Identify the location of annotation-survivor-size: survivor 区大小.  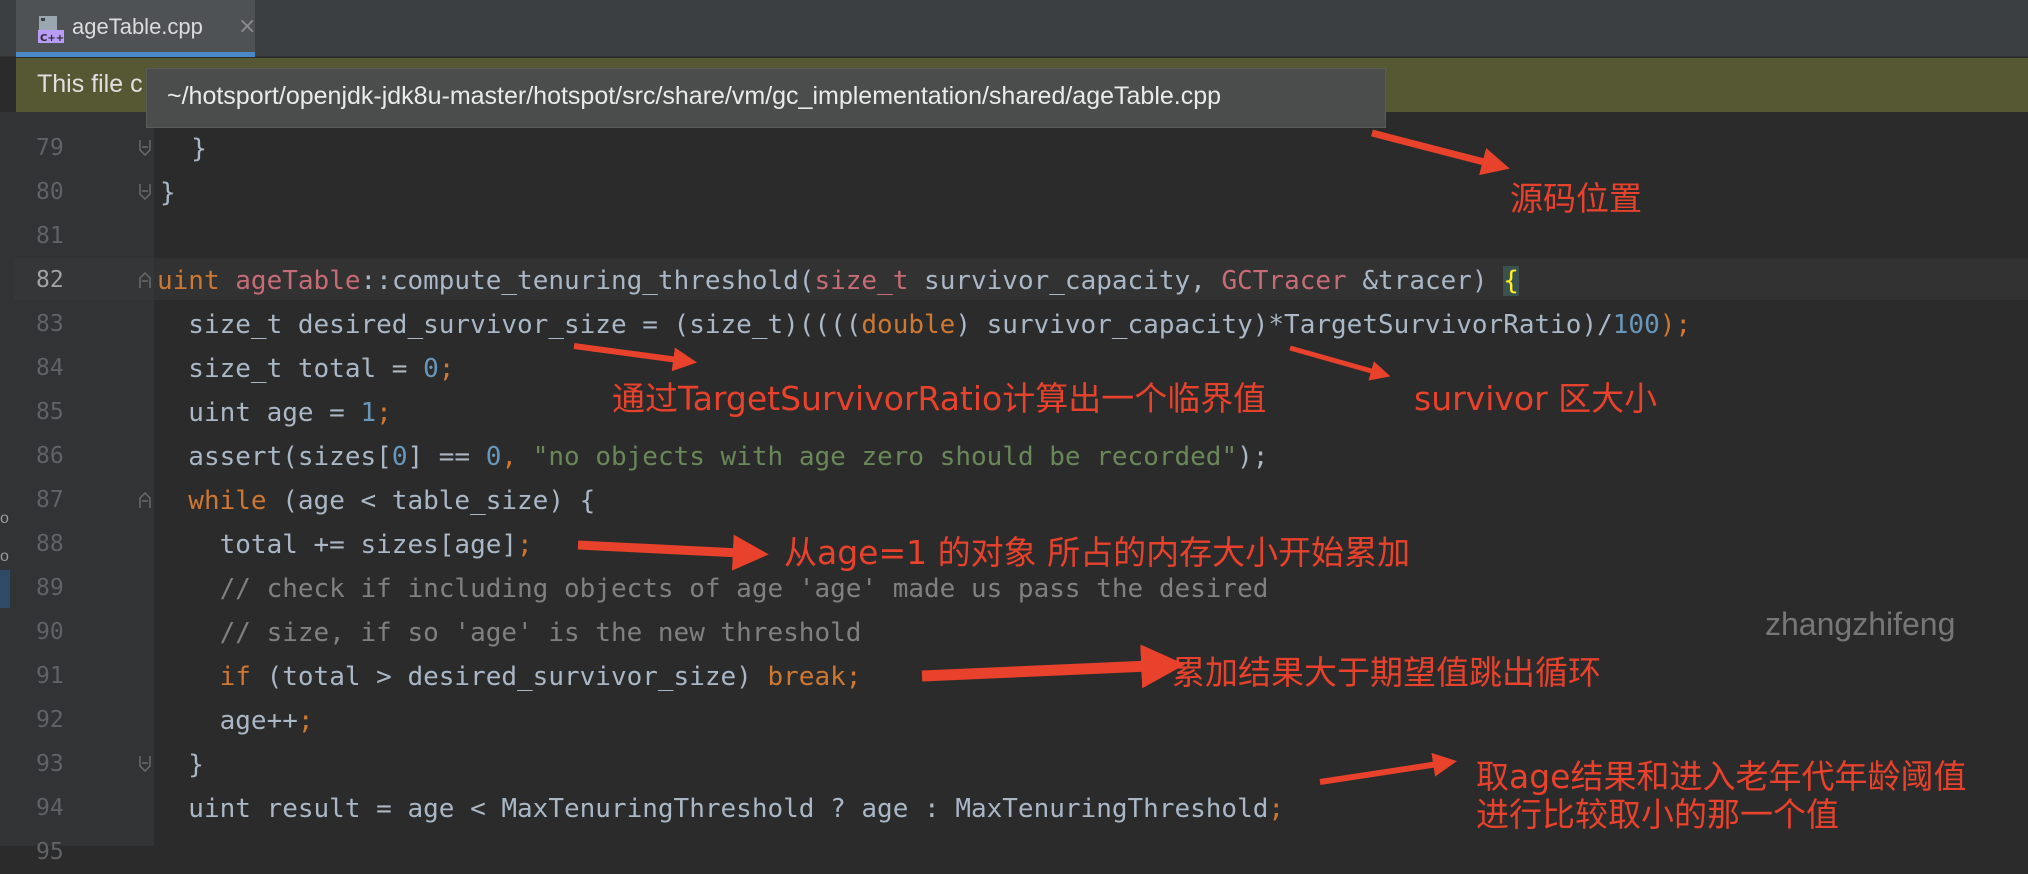
(1536, 398).